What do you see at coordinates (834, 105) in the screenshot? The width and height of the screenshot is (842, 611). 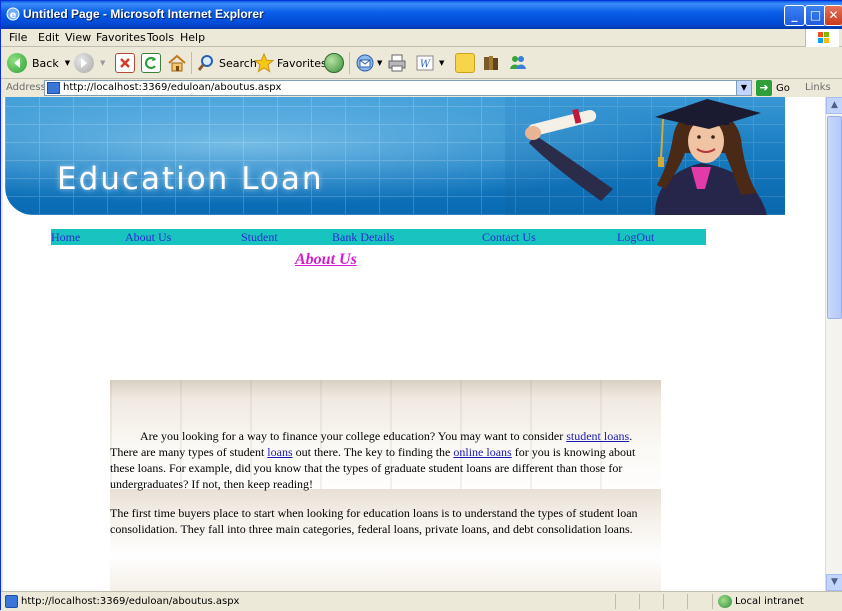 I see `scroll-up-button: ▲` at bounding box center [834, 105].